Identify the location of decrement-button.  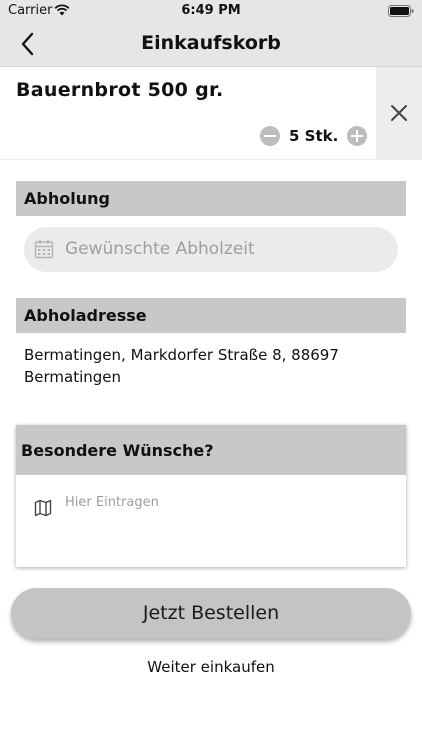
(270, 136).